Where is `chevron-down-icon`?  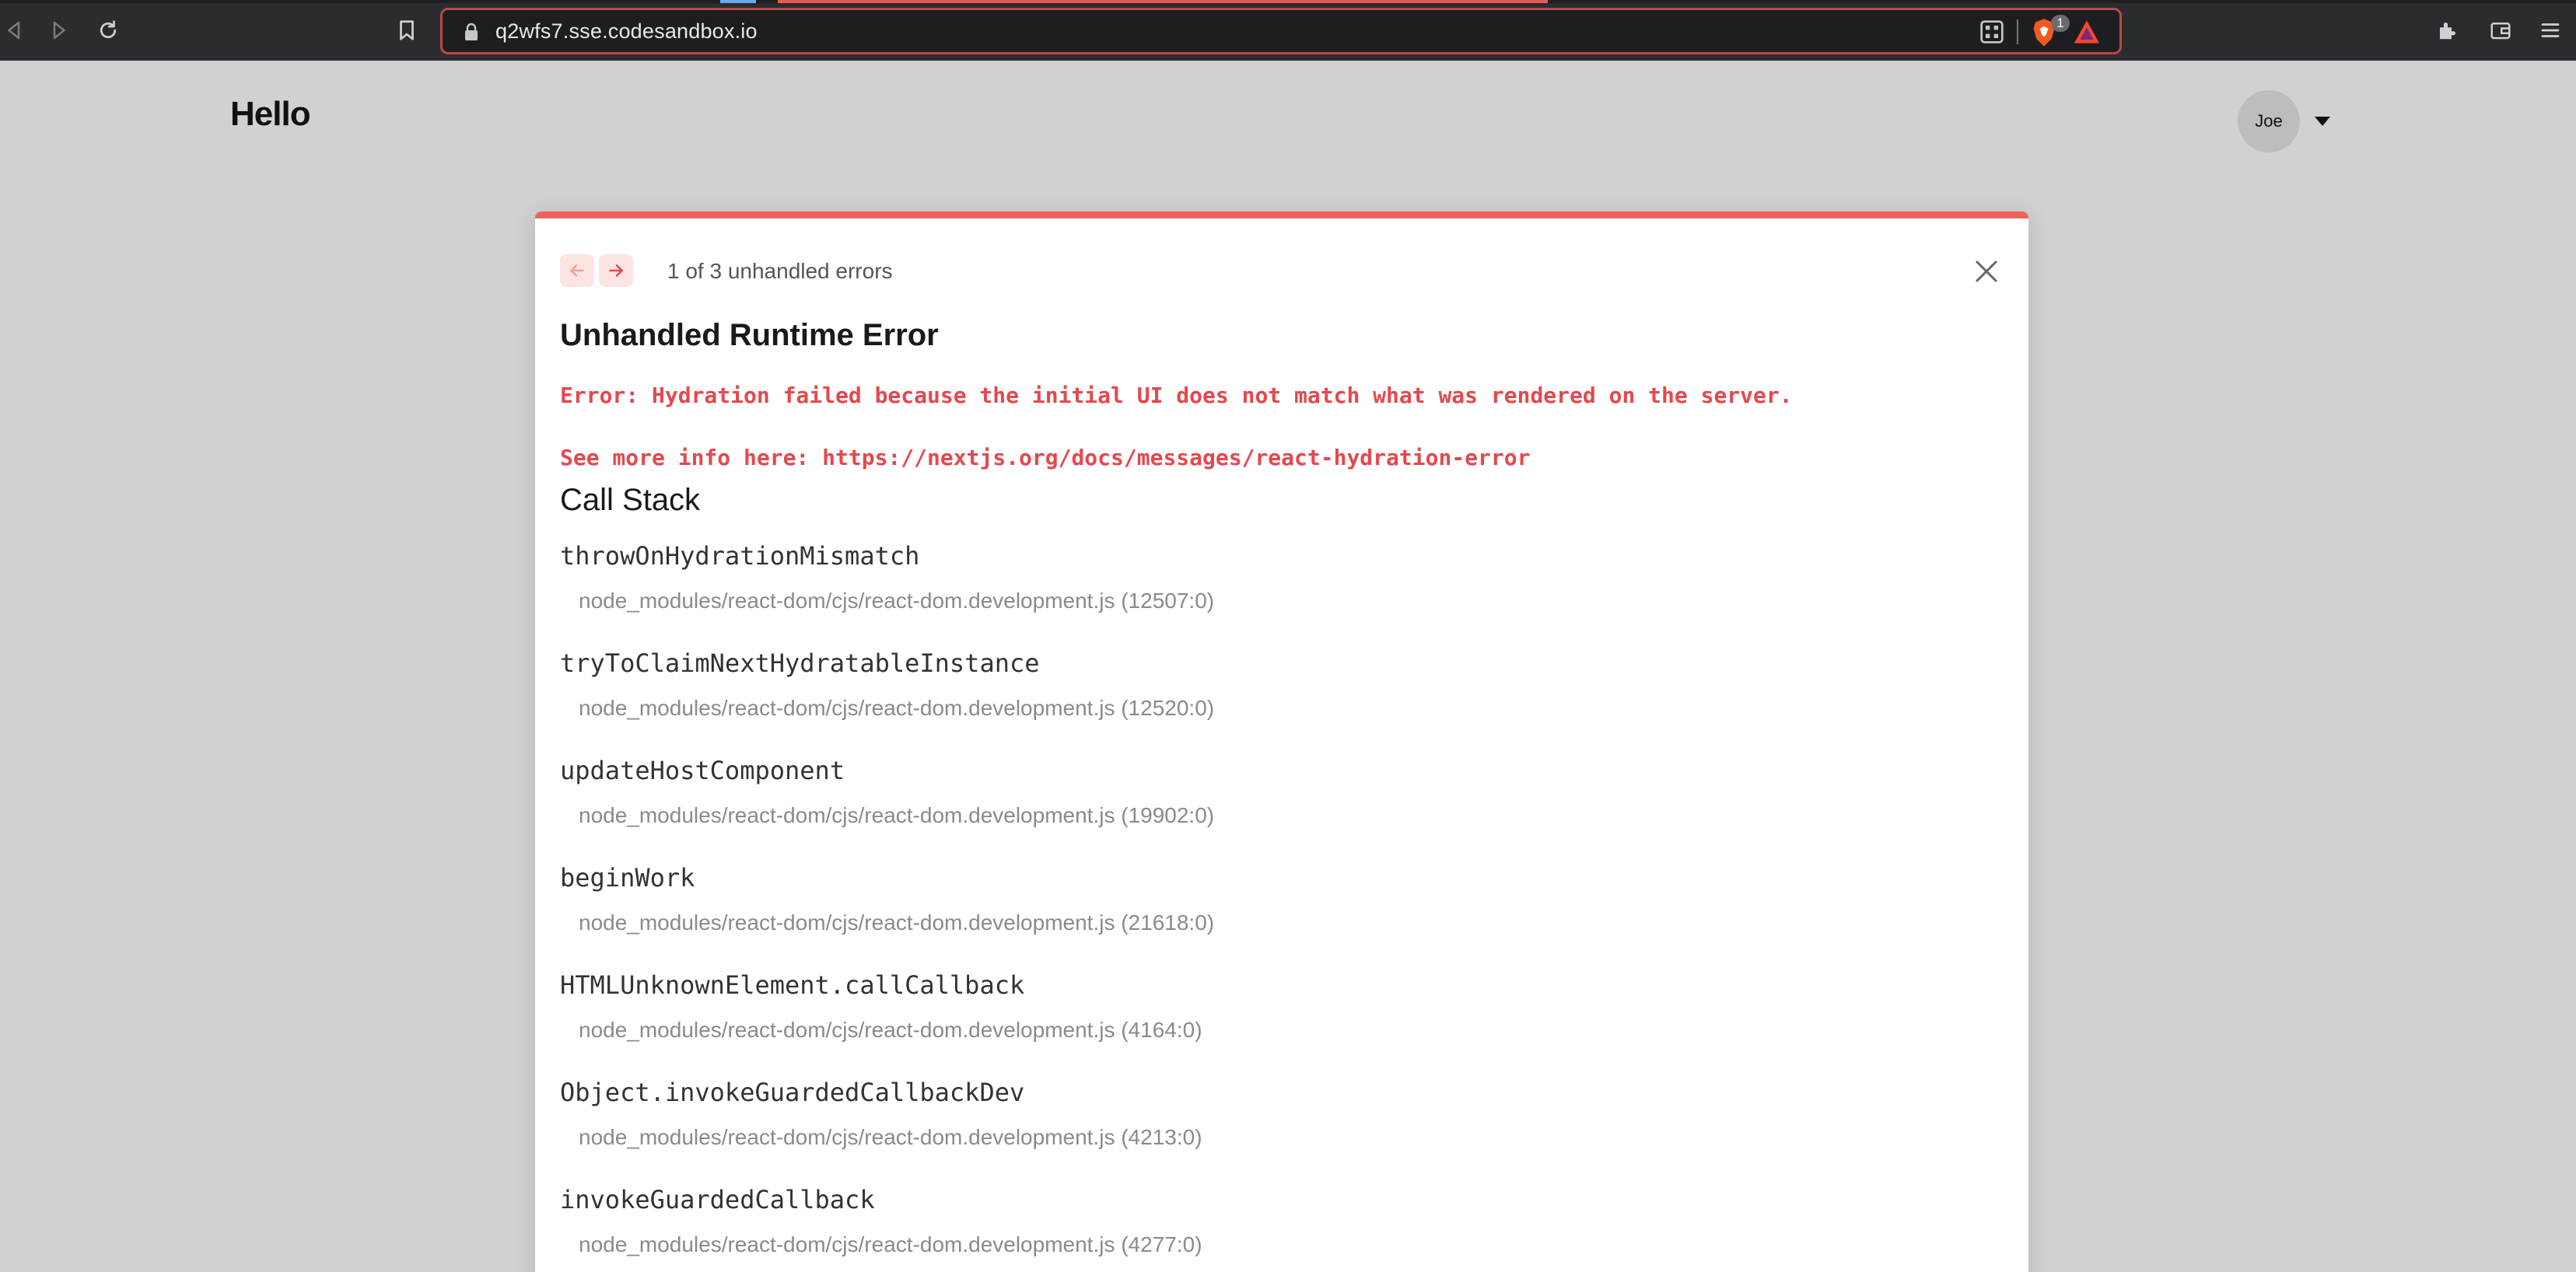
chevron-down-icon is located at coordinates (2323, 122).